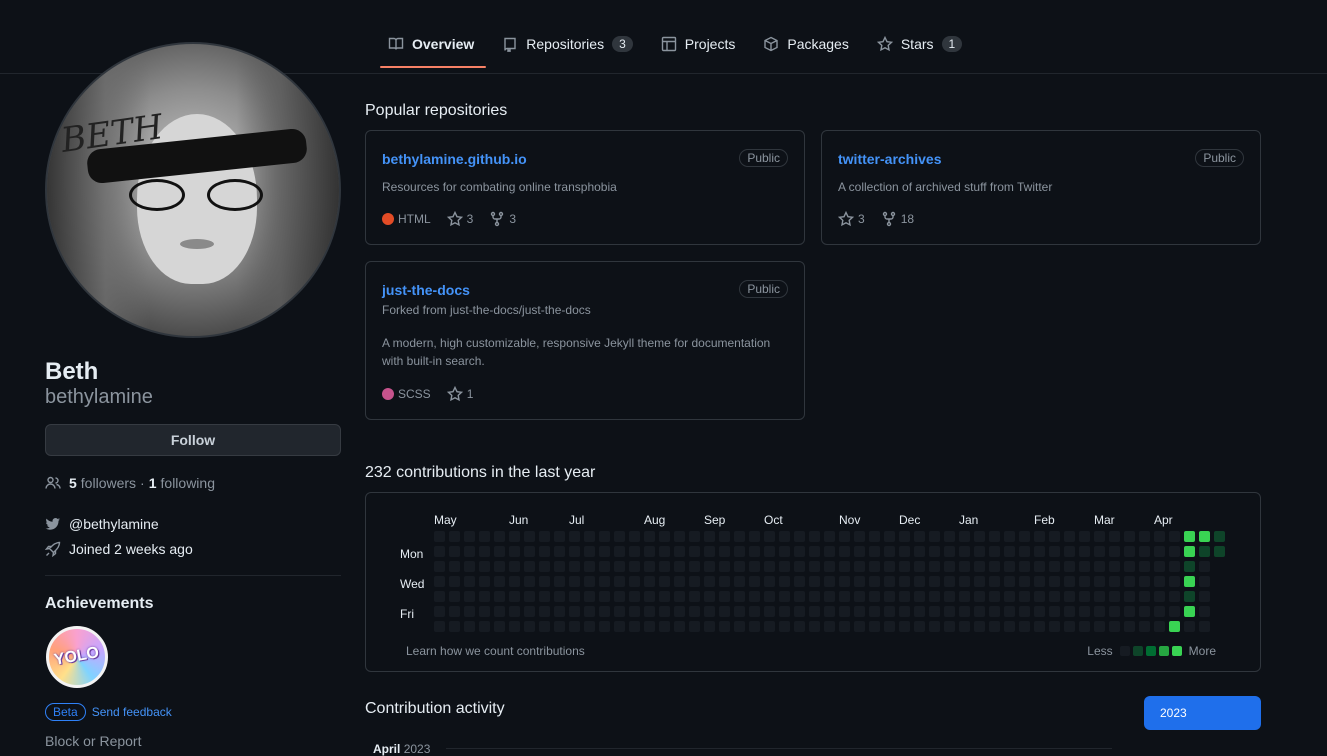 Image resolution: width=1327 pixels, height=756 pixels. Describe the element at coordinates (454, 159) in the screenshot. I see `repo-link: bethylamine.github.io` at that location.